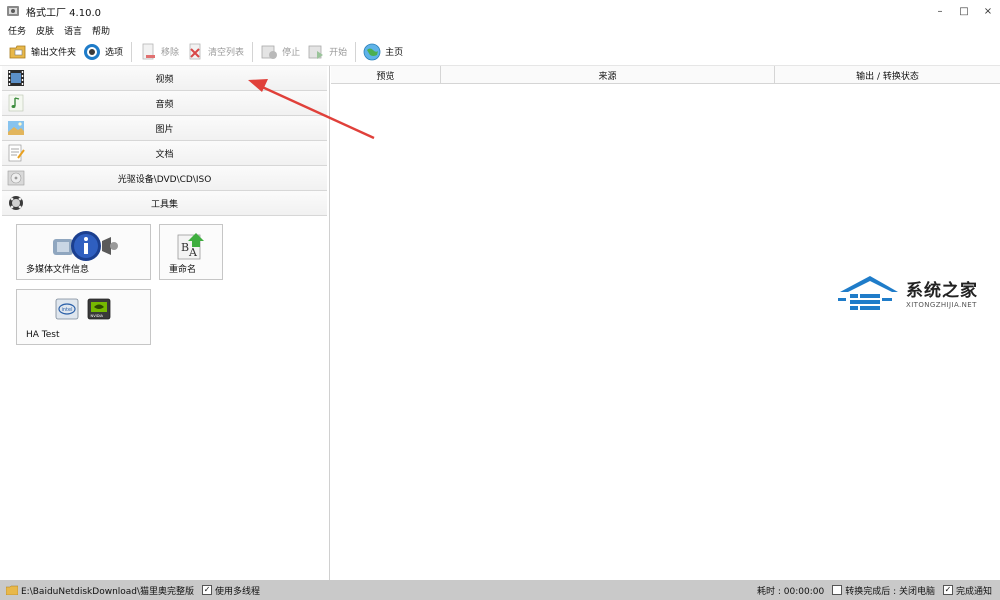 The width and height of the screenshot is (1000, 600). I want to click on category-tools: 工具集, so click(164, 203).